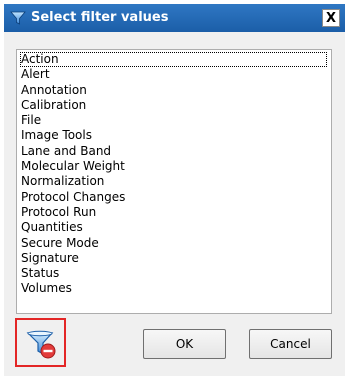 The image size is (350, 380). Describe the element at coordinates (176, 243) in the screenshot. I see `list-item: Secure Mode` at that location.